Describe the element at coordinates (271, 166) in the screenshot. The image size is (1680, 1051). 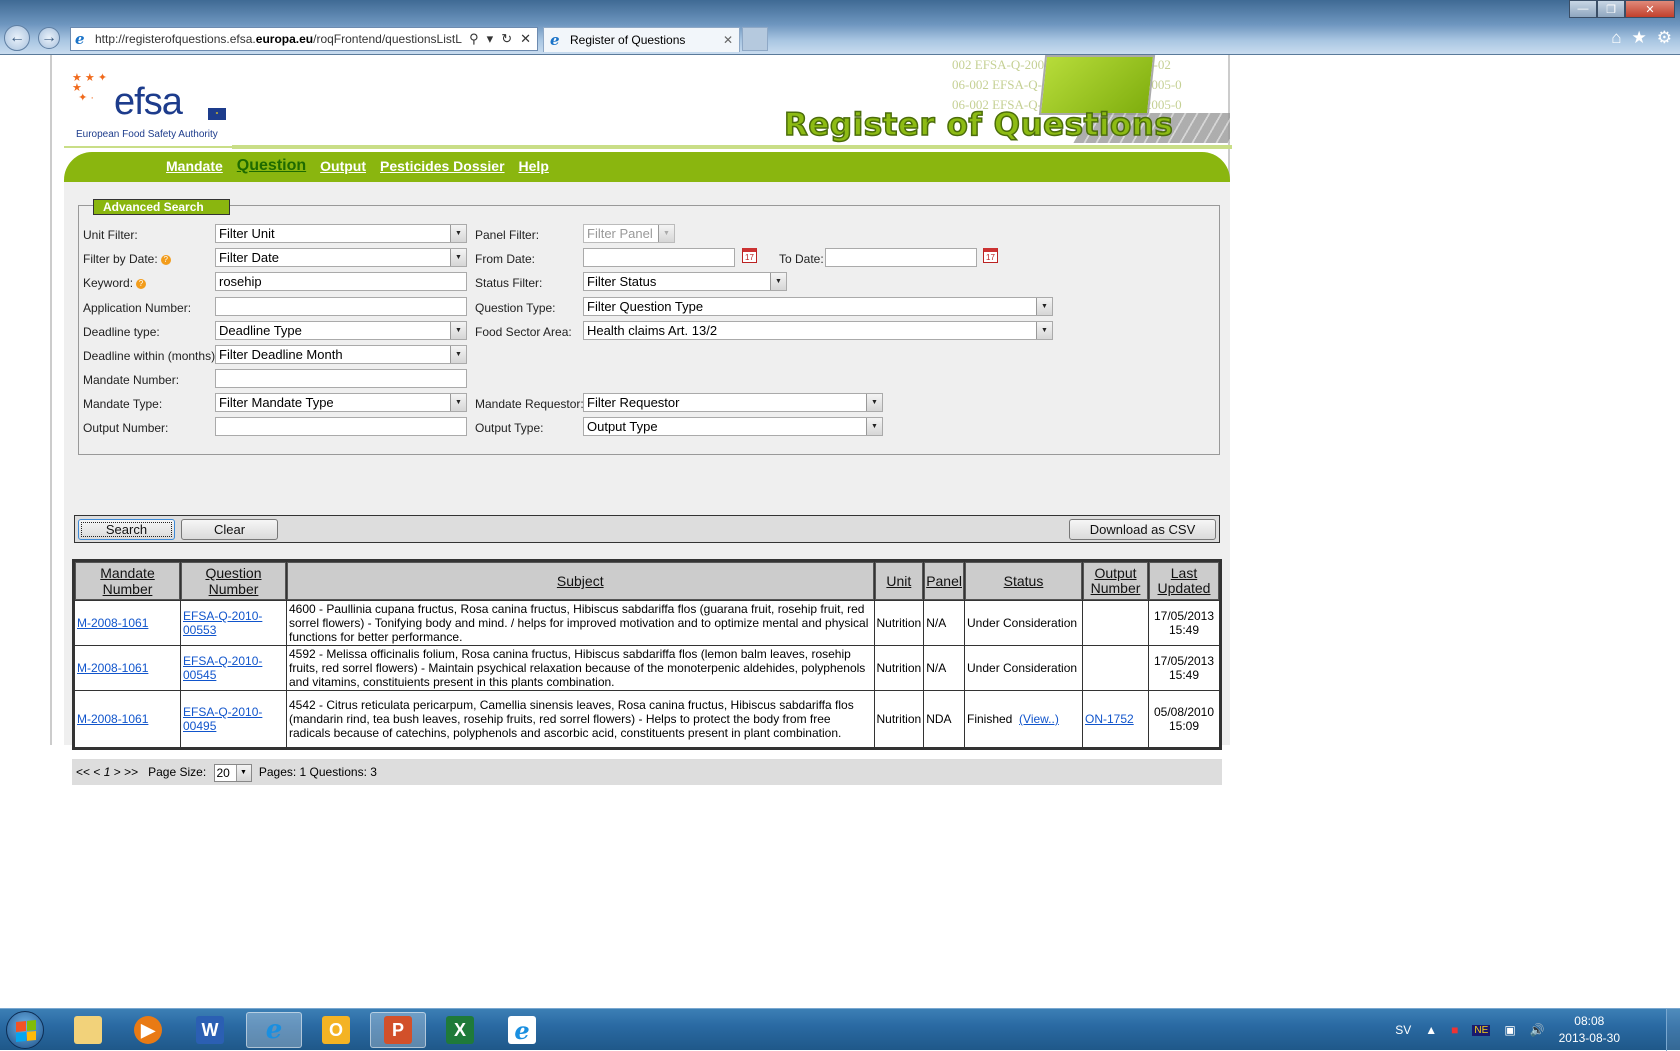
I see `menu-question: Question` at that location.